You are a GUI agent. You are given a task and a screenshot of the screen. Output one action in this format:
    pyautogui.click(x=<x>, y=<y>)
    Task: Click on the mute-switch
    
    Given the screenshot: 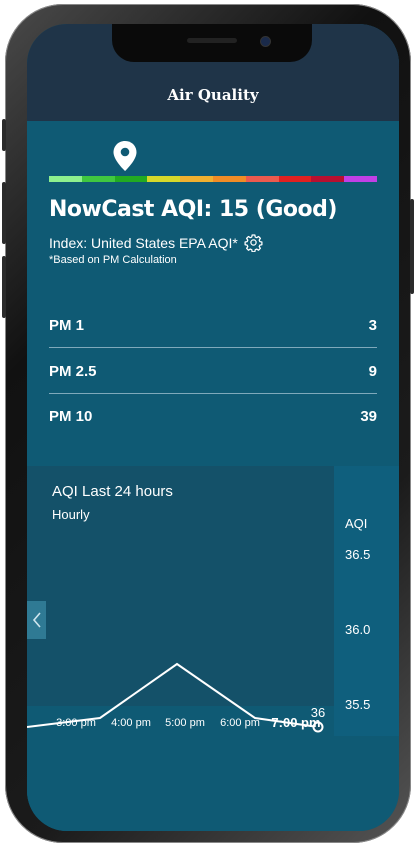 What is the action you would take?
    pyautogui.click(x=4, y=135)
    